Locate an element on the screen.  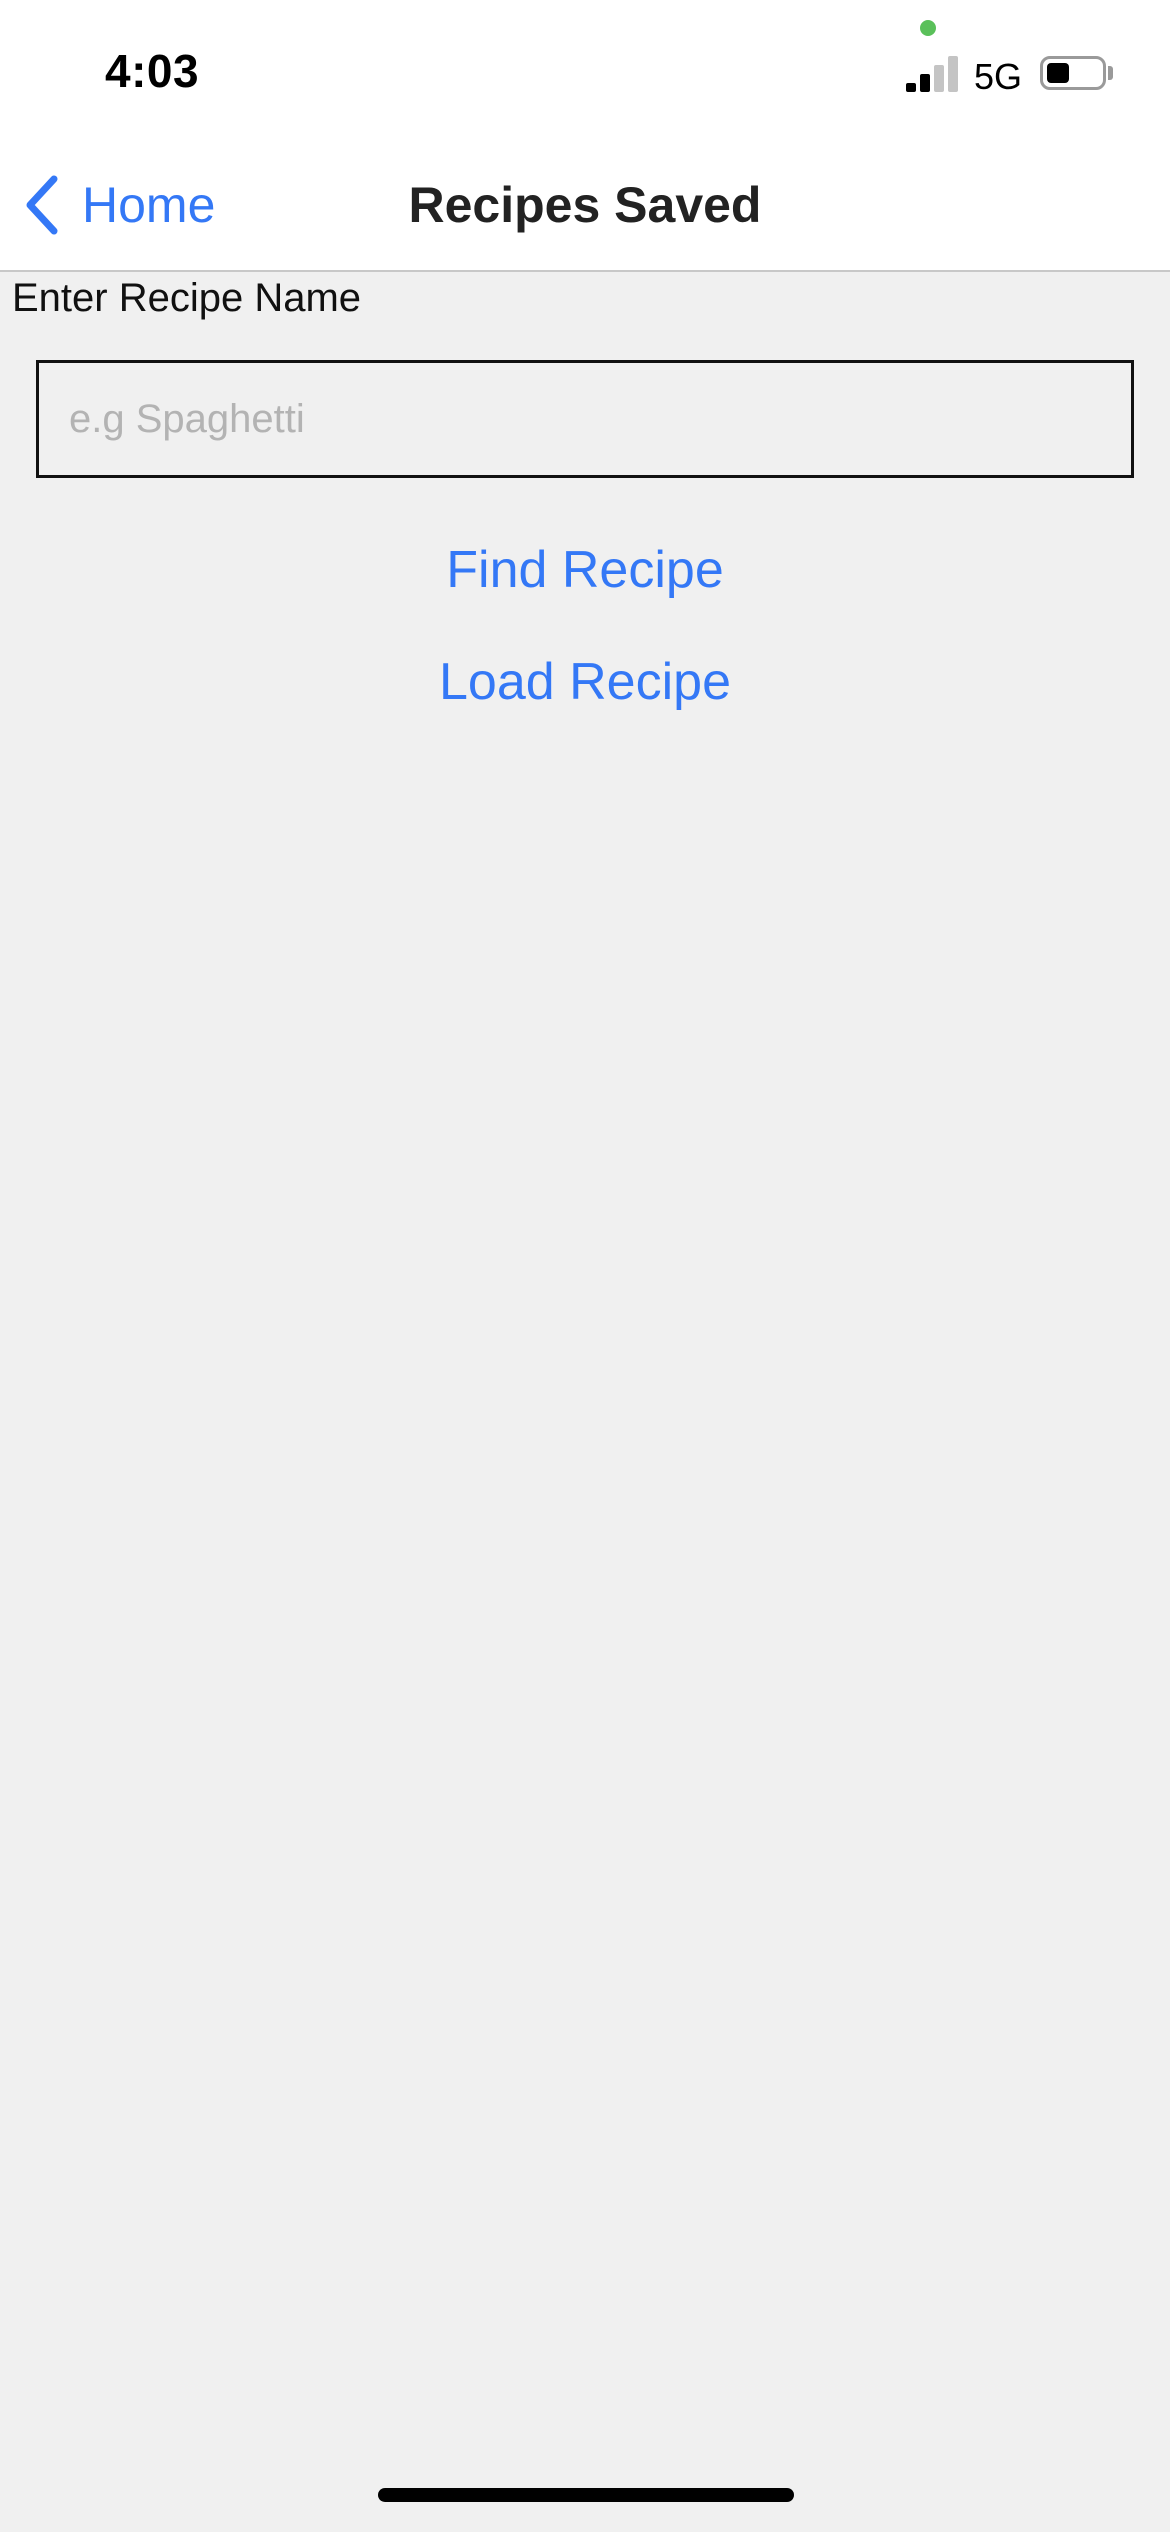
recipe-name-input is located at coordinates (585, 419).